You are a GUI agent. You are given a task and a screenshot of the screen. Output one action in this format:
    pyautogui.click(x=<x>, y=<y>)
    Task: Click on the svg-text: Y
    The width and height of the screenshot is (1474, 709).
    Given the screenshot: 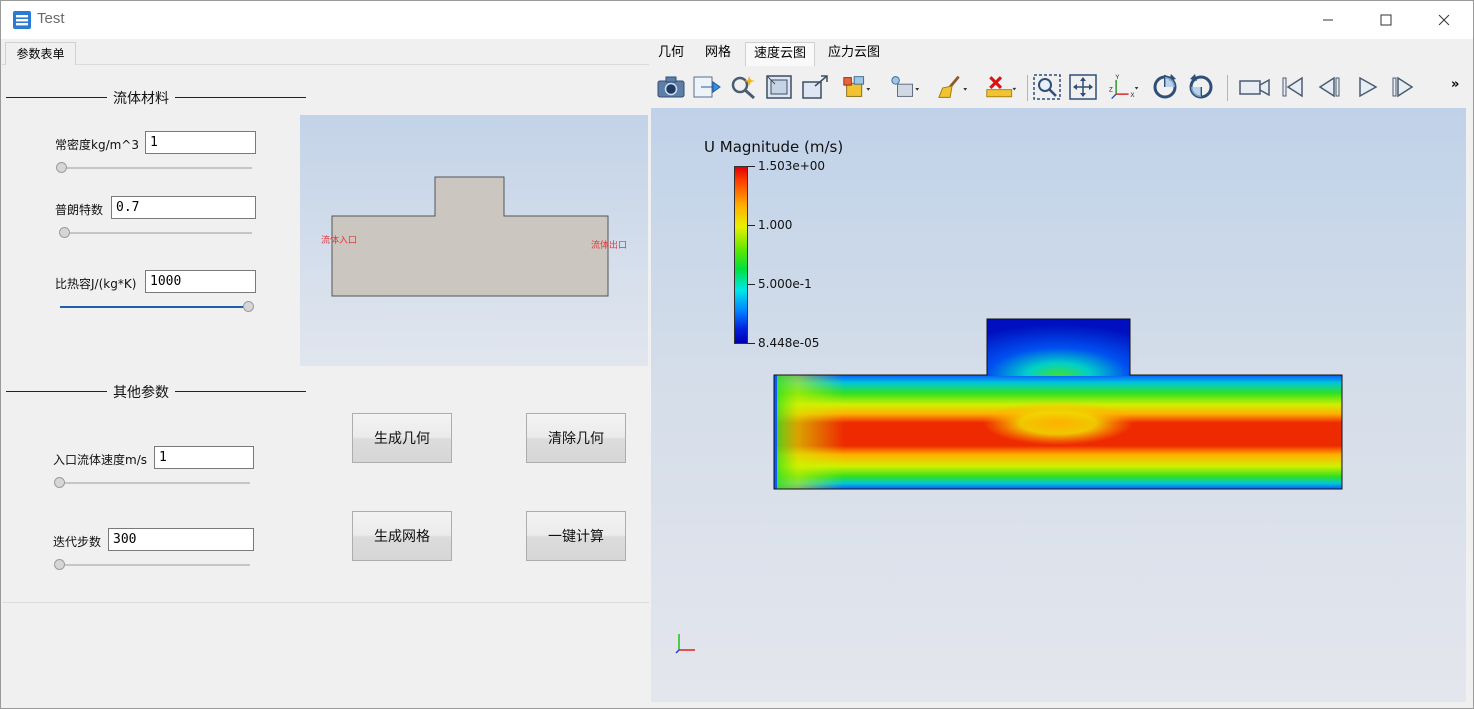 What is the action you would take?
    pyautogui.click(x=1117, y=77)
    